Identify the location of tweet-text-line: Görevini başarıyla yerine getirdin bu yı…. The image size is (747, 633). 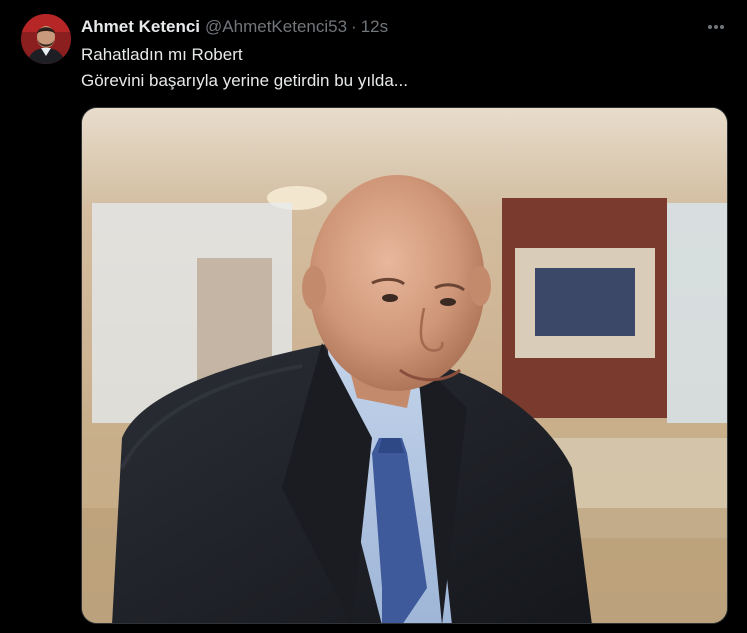
(244, 80).